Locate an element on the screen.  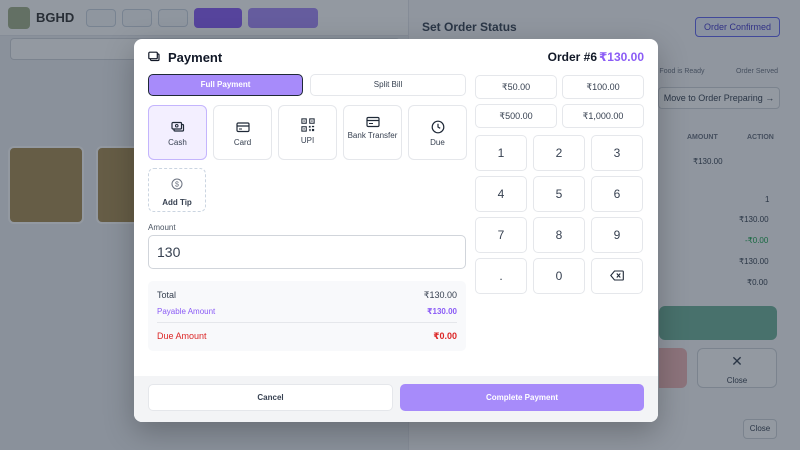
due-value: ₹0.00 is located at coordinates (445, 336).